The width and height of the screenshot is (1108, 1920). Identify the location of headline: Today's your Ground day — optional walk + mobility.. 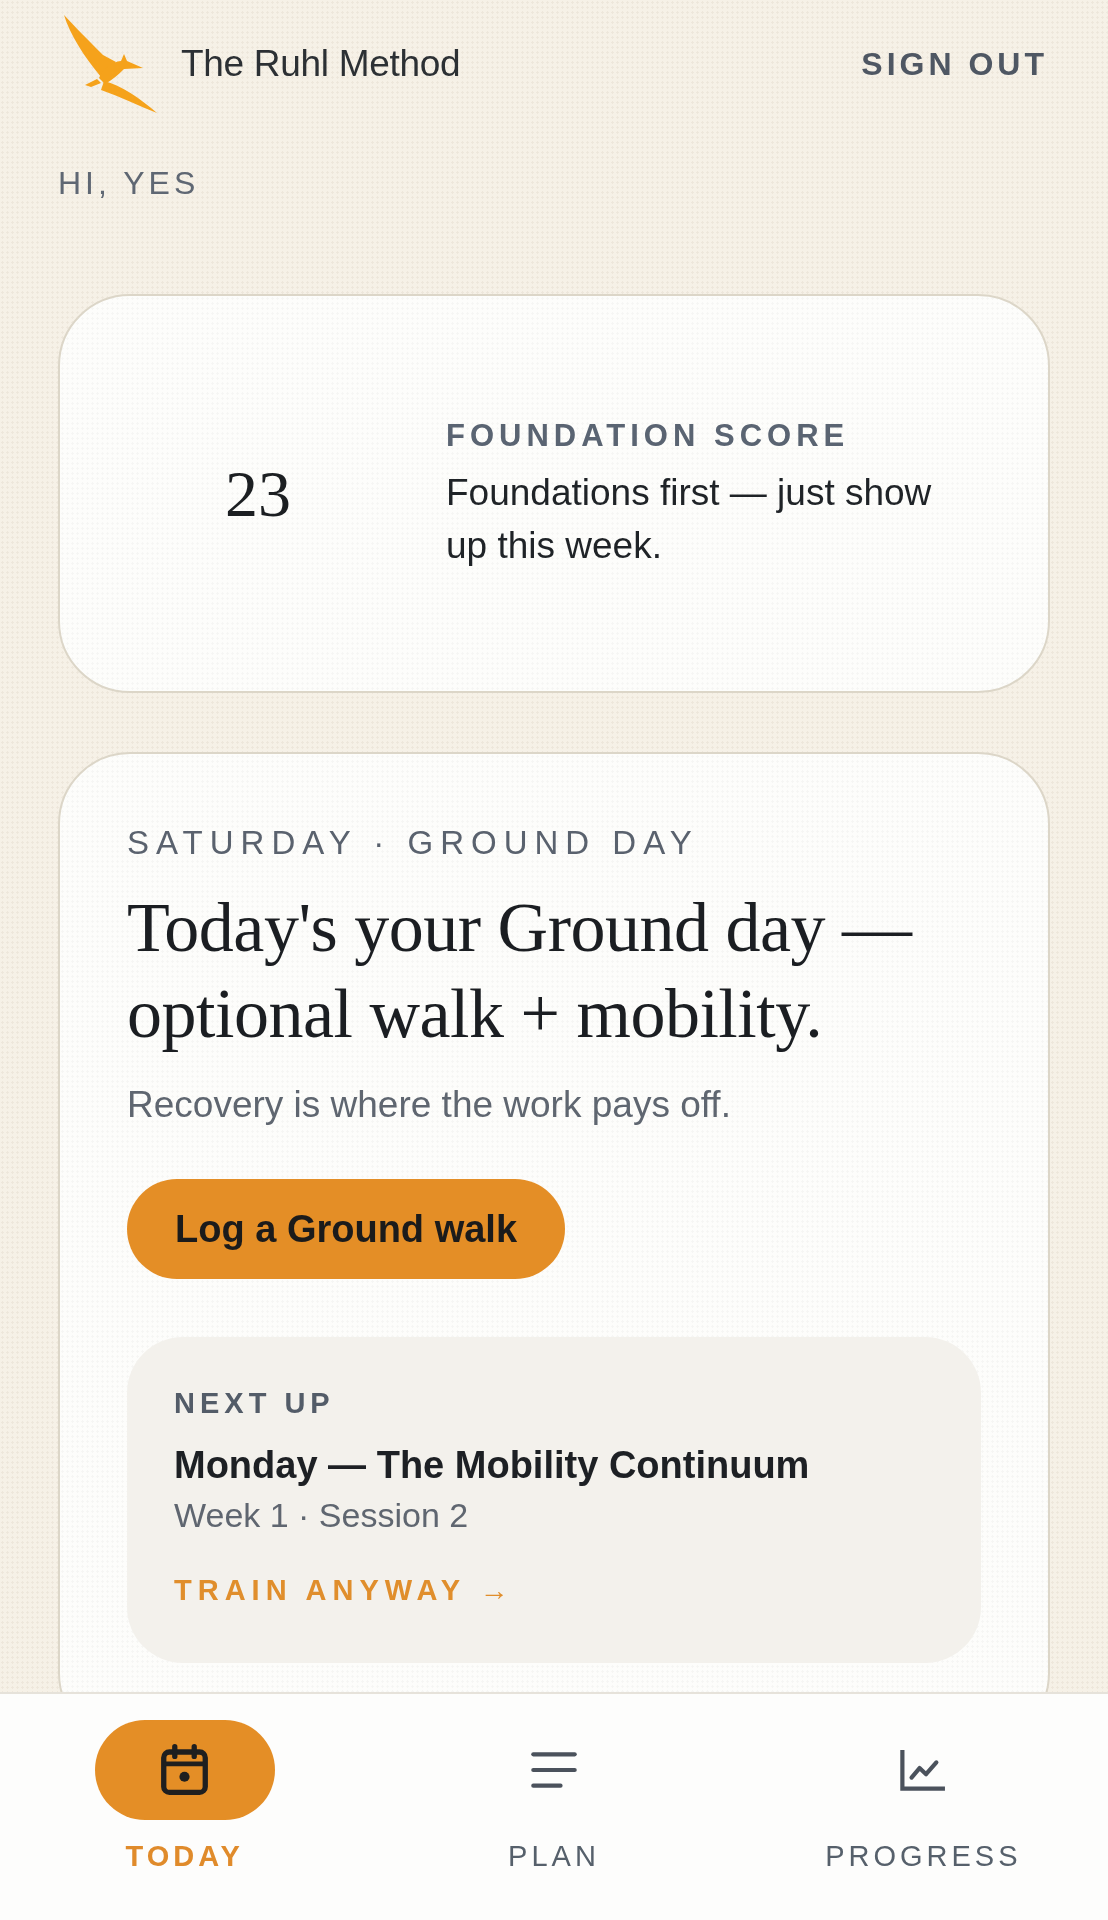
(520, 971).